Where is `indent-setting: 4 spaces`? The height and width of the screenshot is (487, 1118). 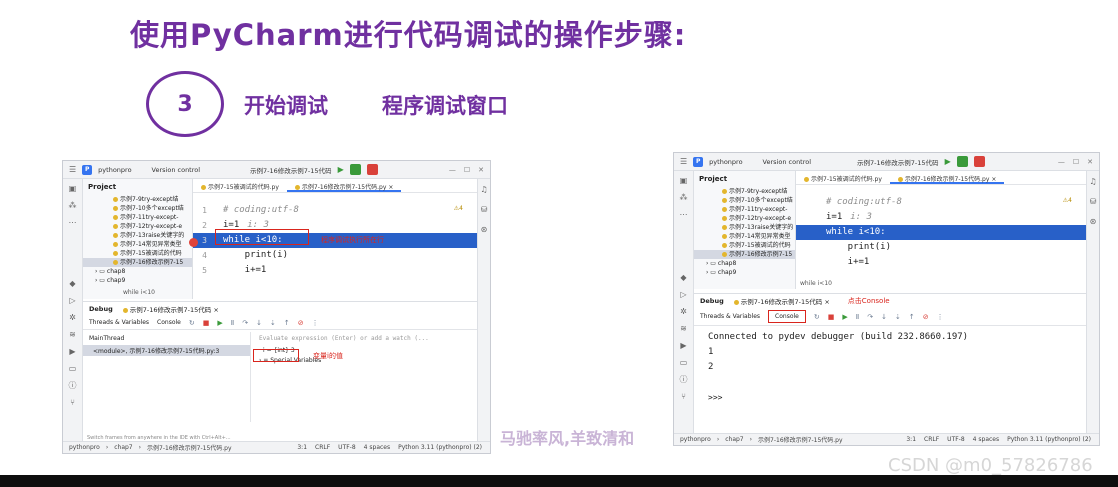 indent-setting: 4 spaces is located at coordinates (377, 447).